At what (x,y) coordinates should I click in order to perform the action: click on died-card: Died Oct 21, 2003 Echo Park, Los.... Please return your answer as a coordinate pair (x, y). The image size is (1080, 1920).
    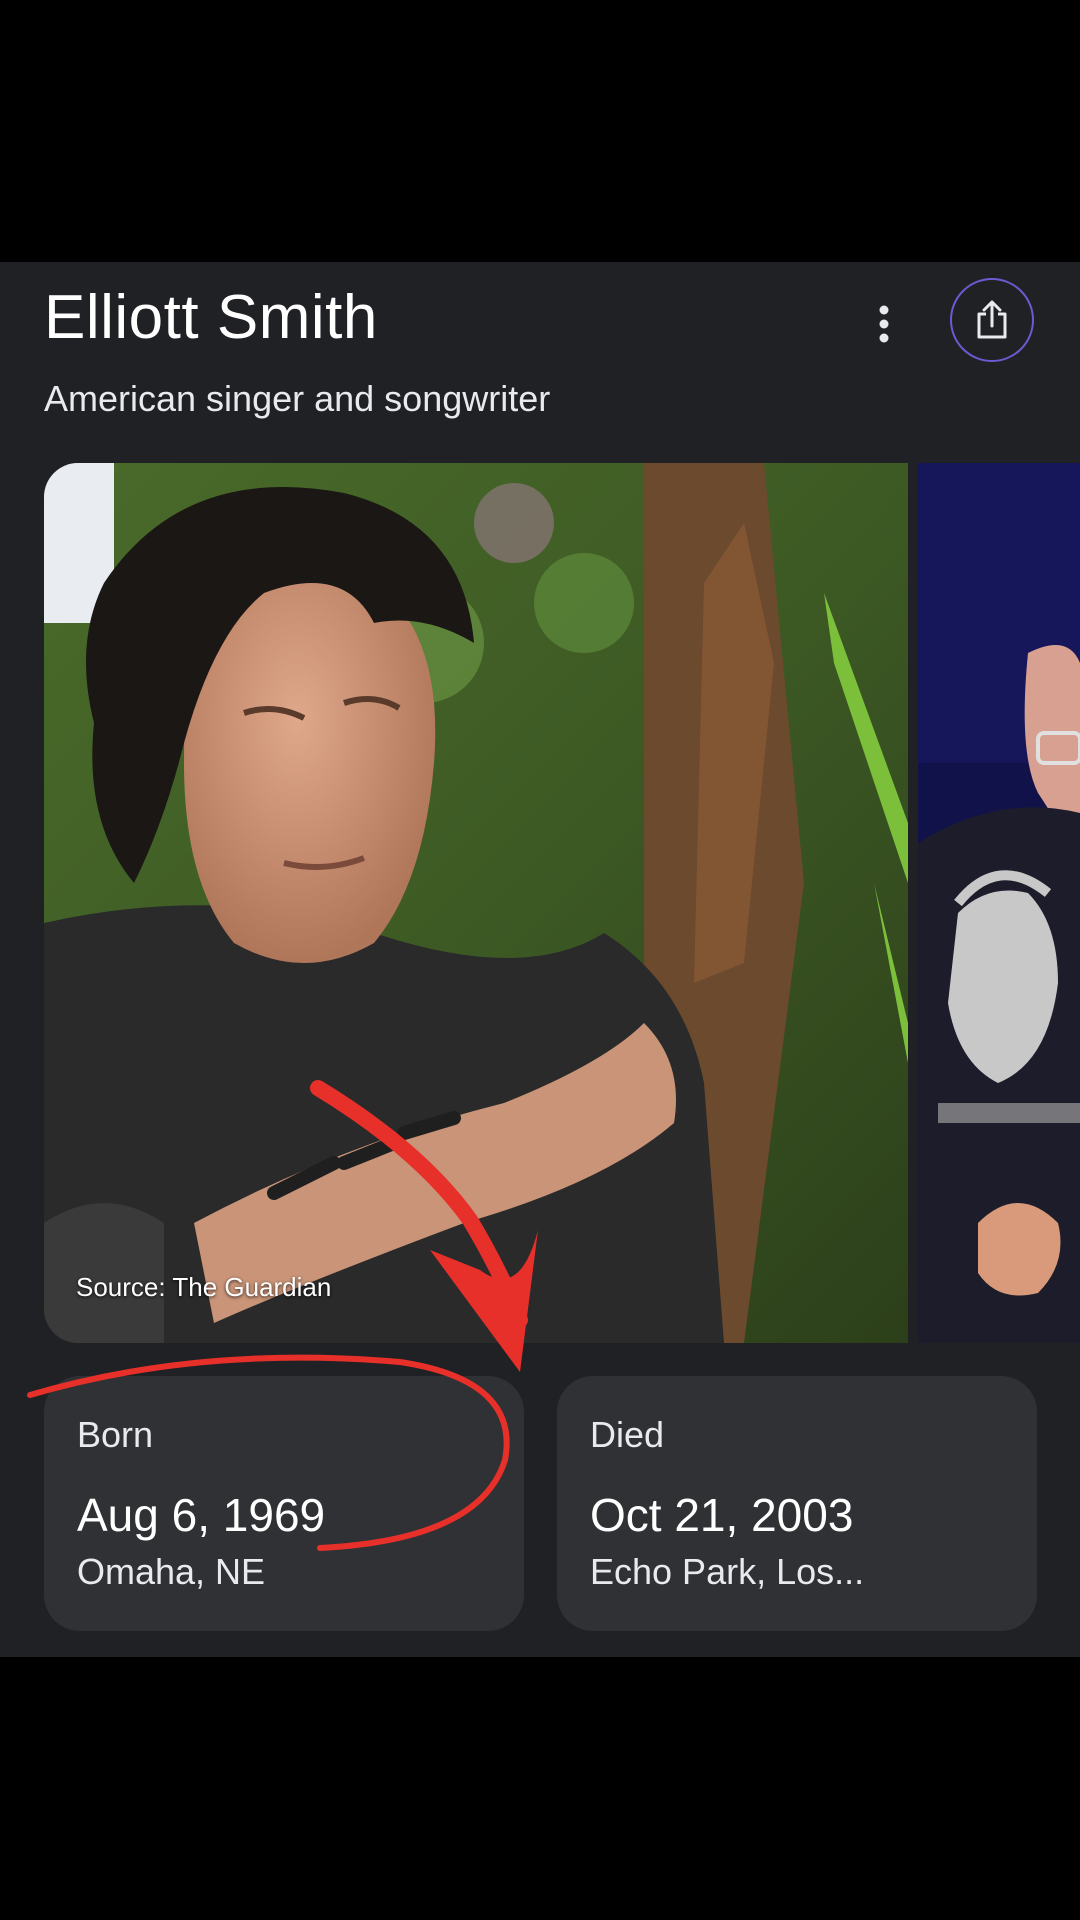
    Looking at the image, I should click on (797, 1503).